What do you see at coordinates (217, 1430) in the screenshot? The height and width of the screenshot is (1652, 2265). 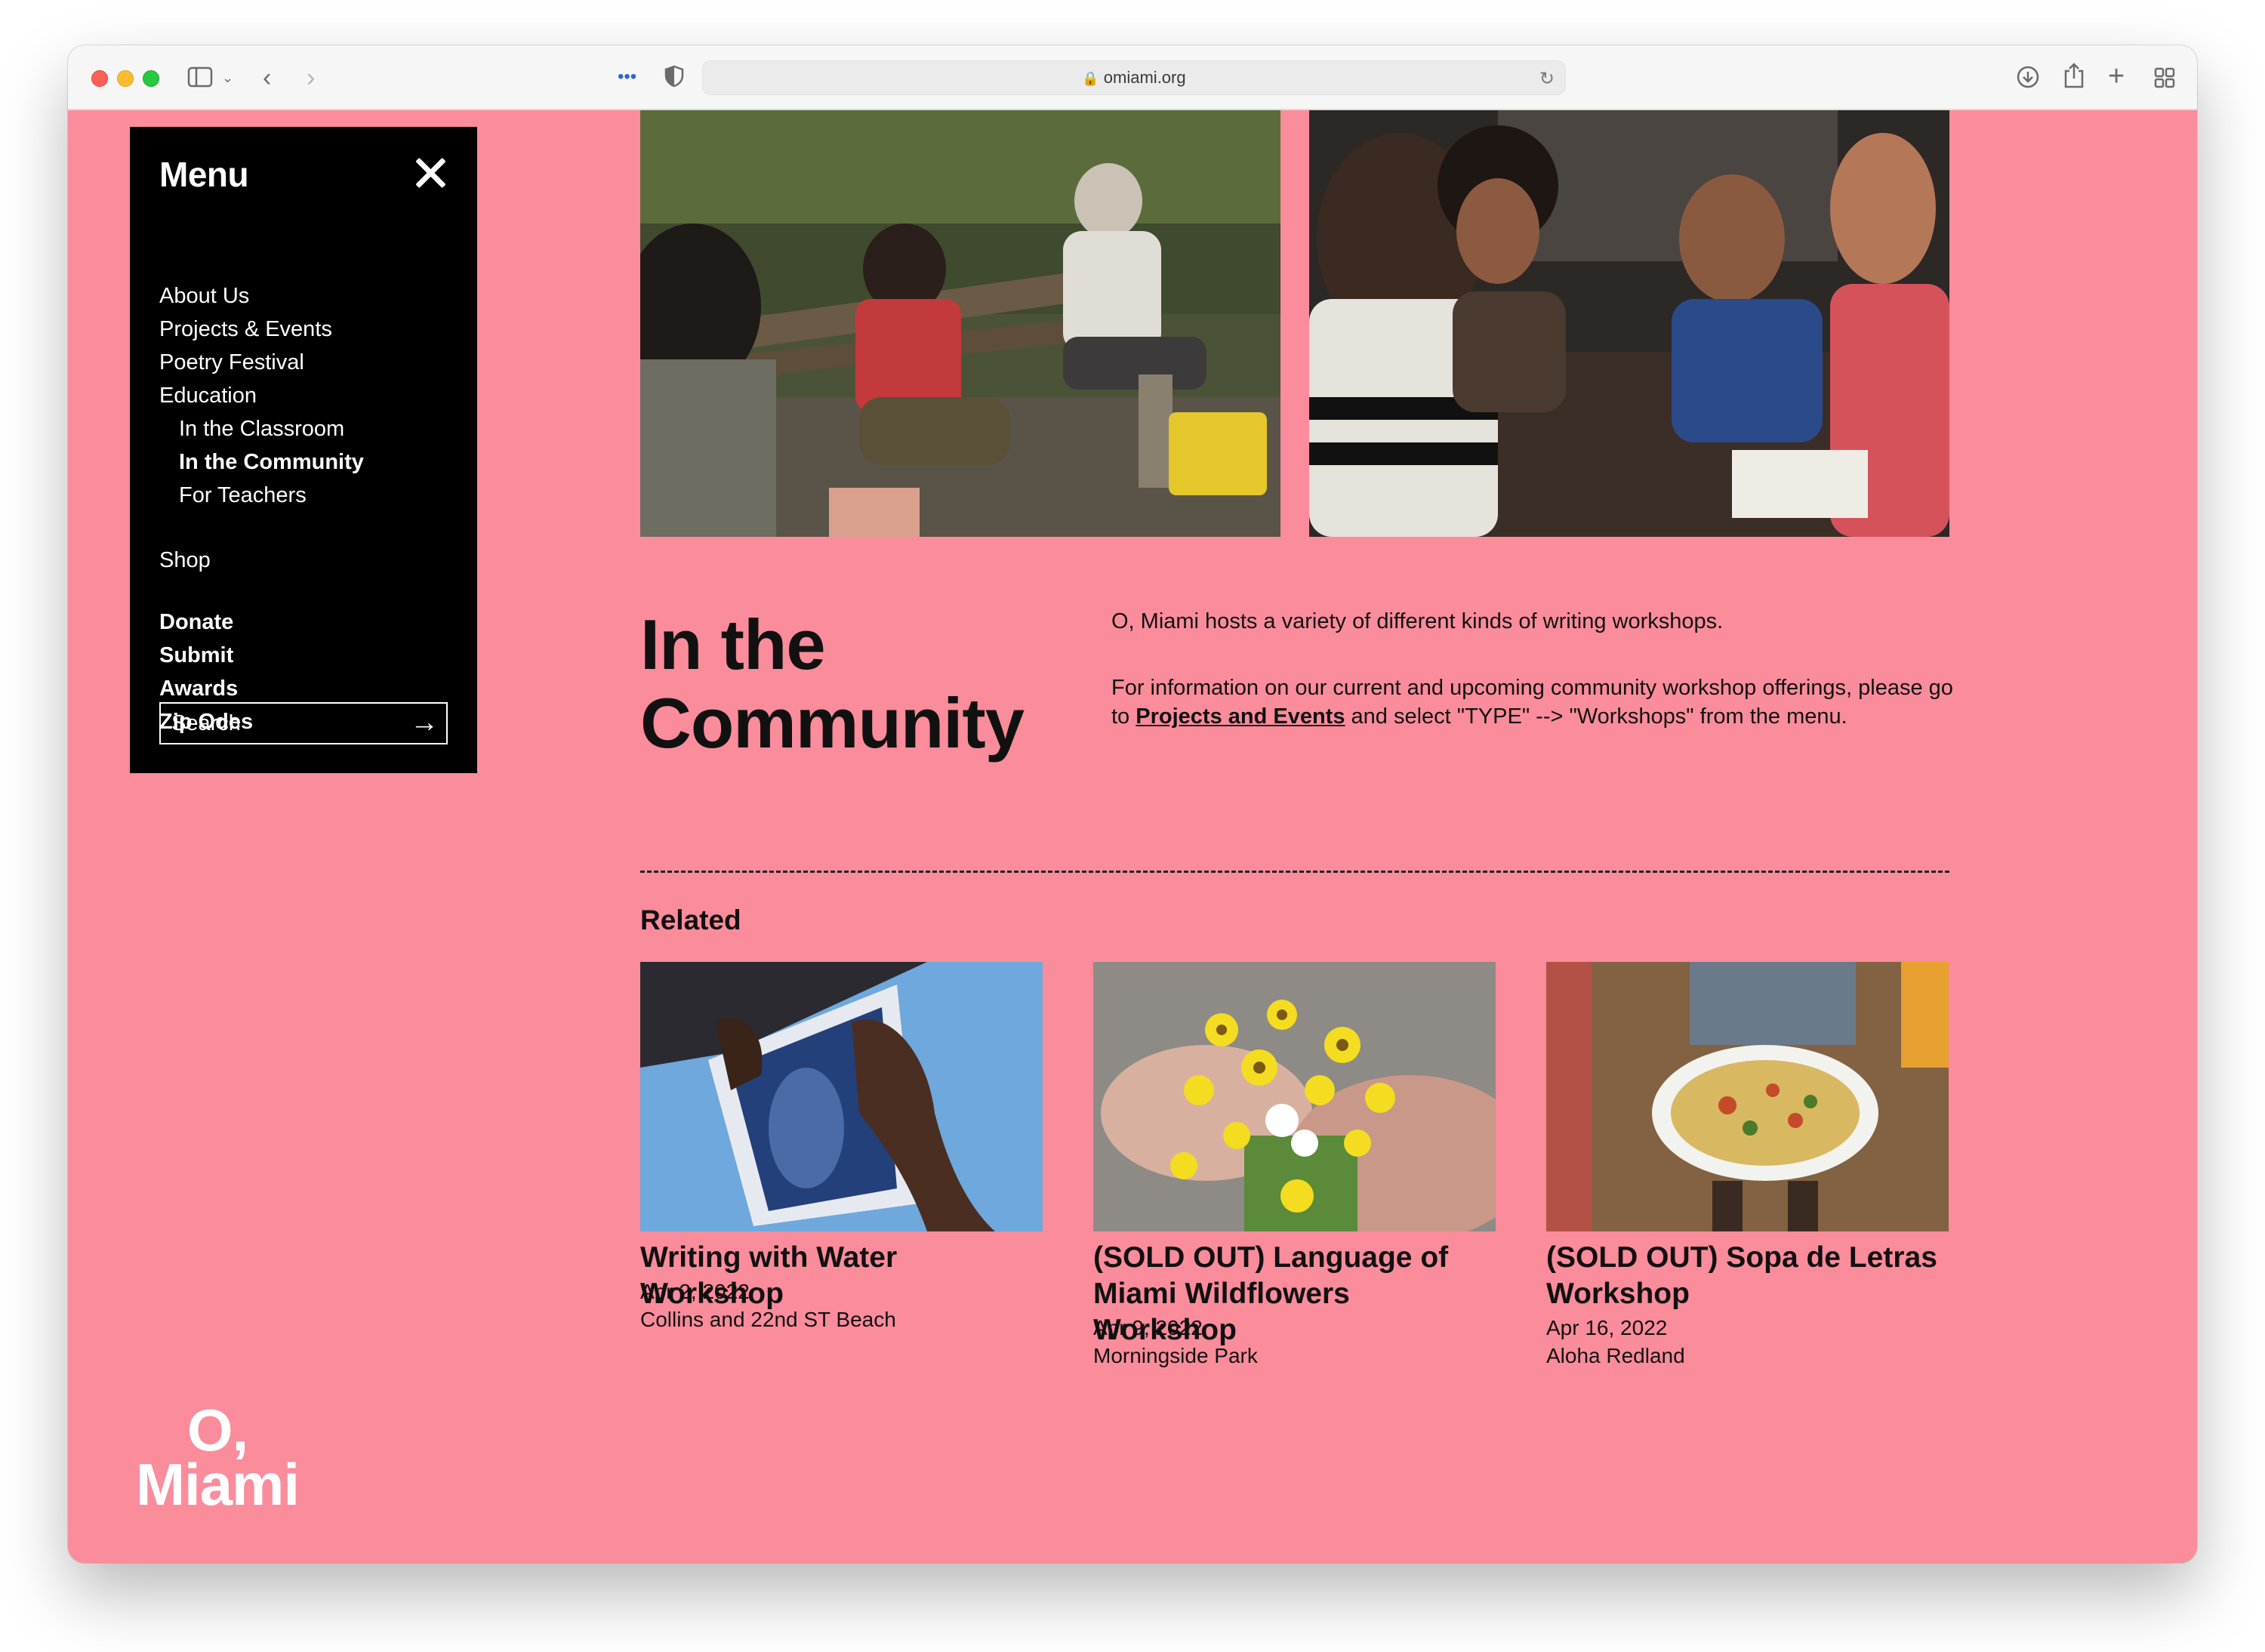 I see `logo-line-1: O,` at bounding box center [217, 1430].